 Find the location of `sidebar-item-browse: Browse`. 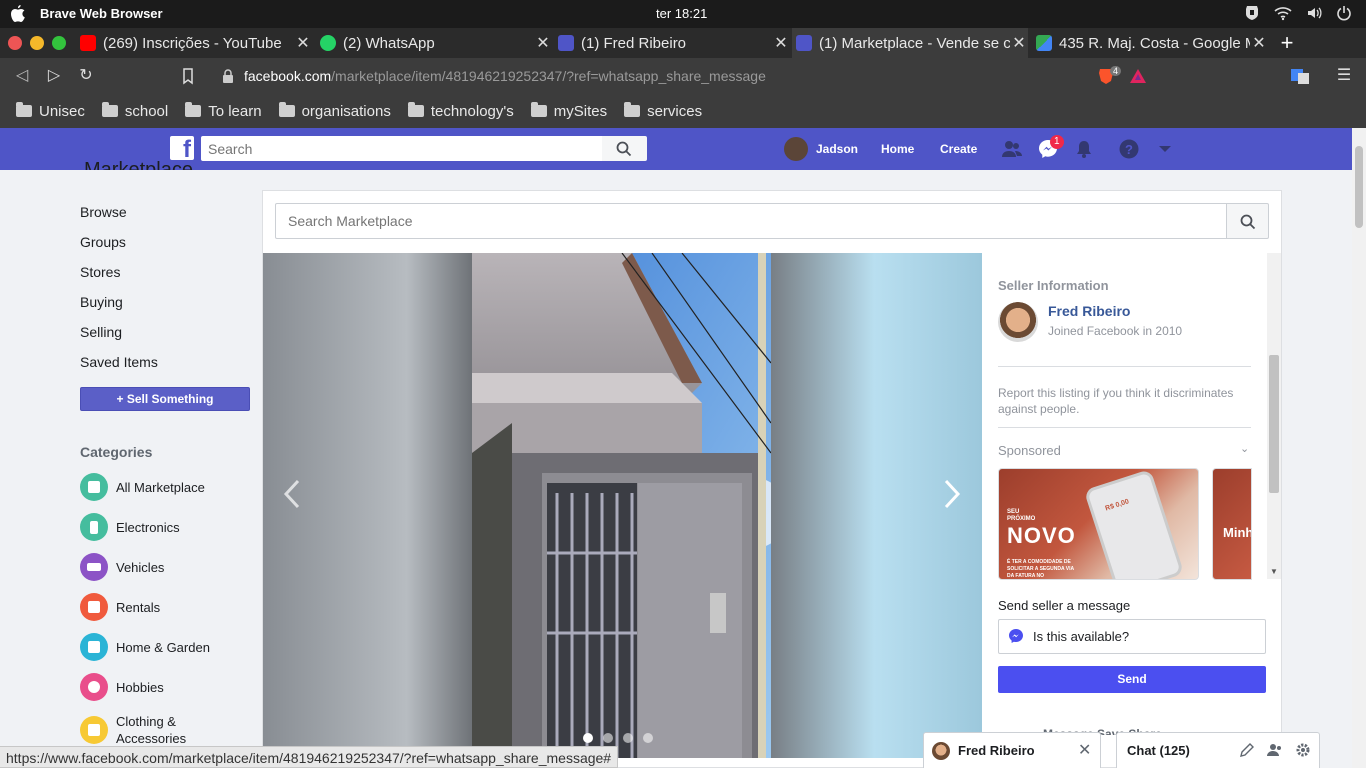

sidebar-item-browse: Browse is located at coordinates (103, 212).